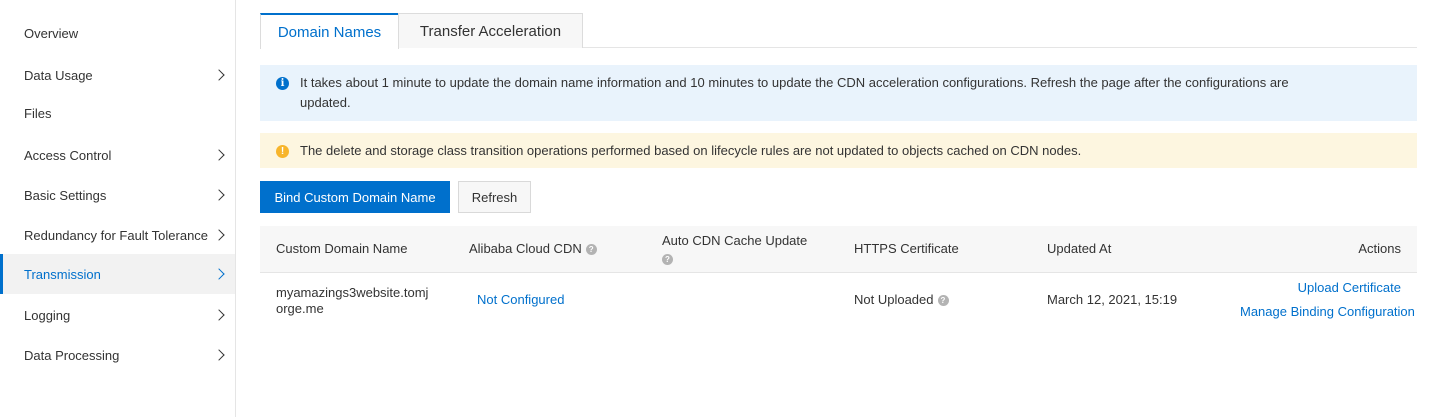 The image size is (1432, 417). Describe the element at coordinates (68, 155) in the screenshot. I see `sidebar-item-label: Access Control` at that location.